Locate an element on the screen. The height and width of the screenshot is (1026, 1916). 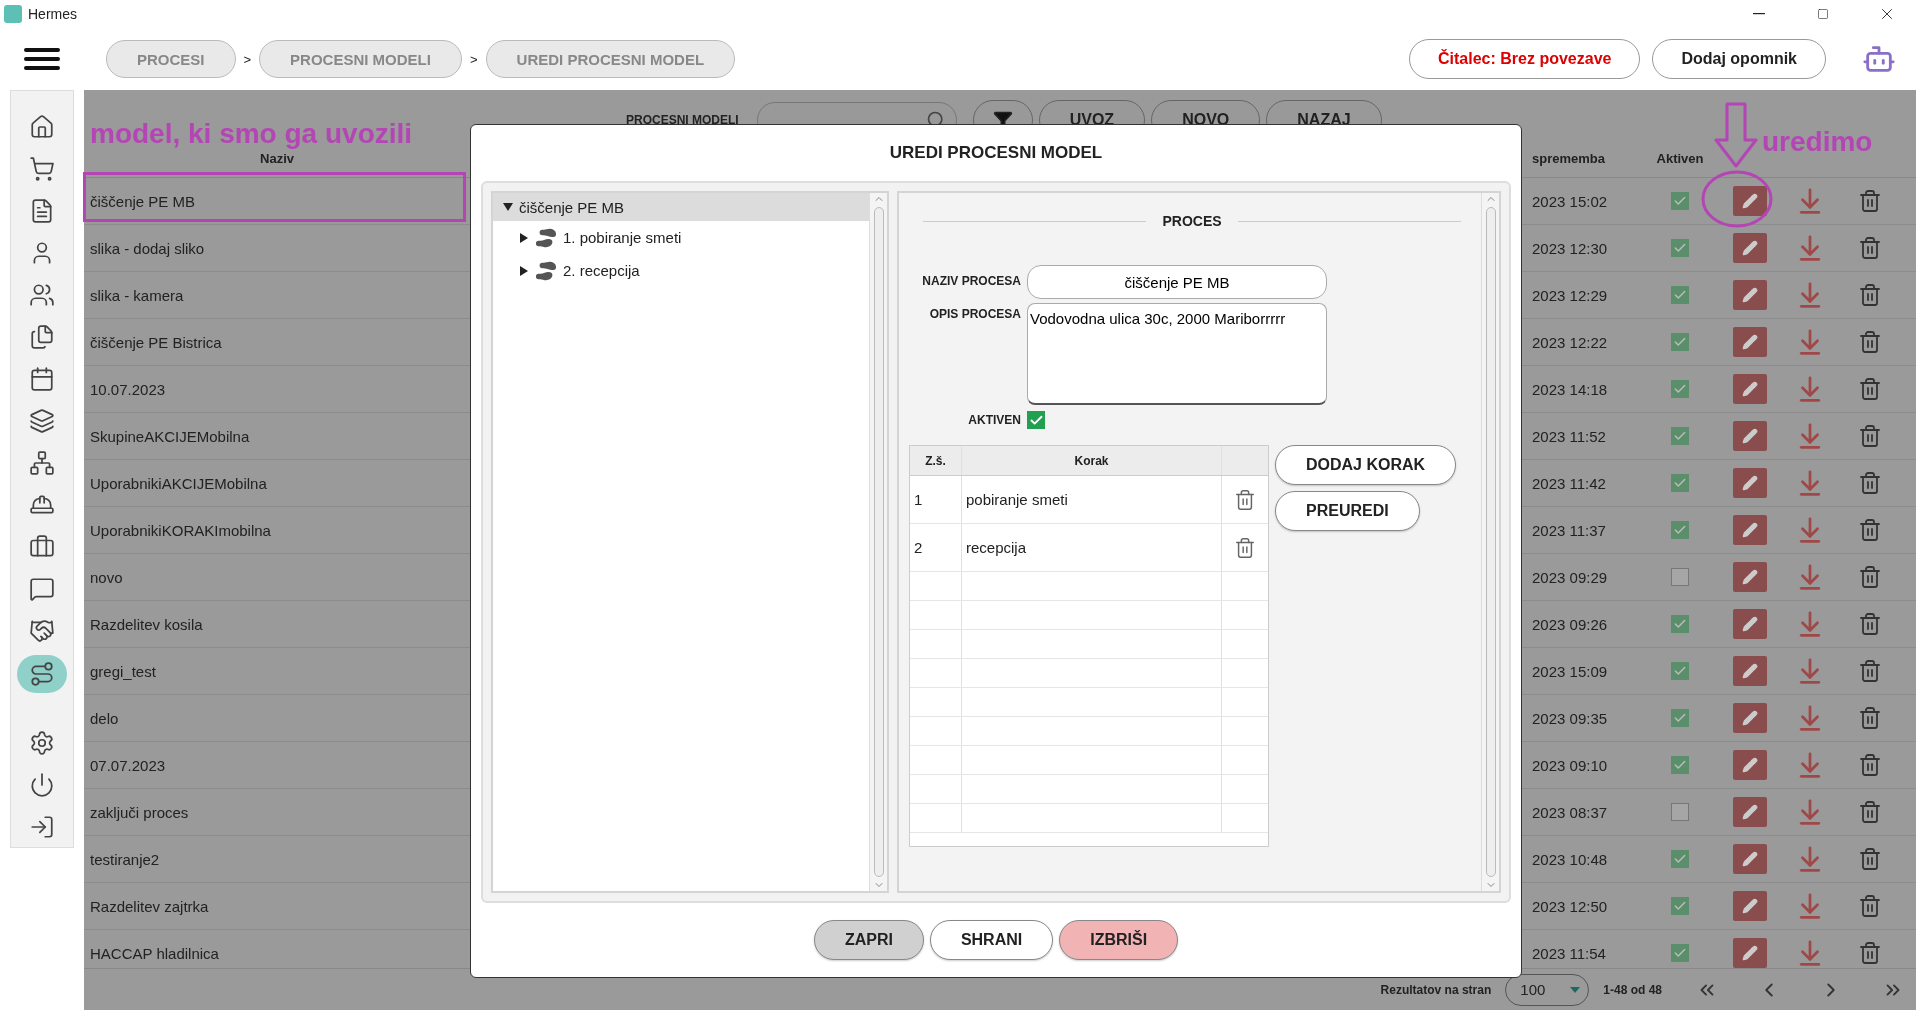
annotation-text: model, ki smo ga uvozili is located at coordinates (251, 134).